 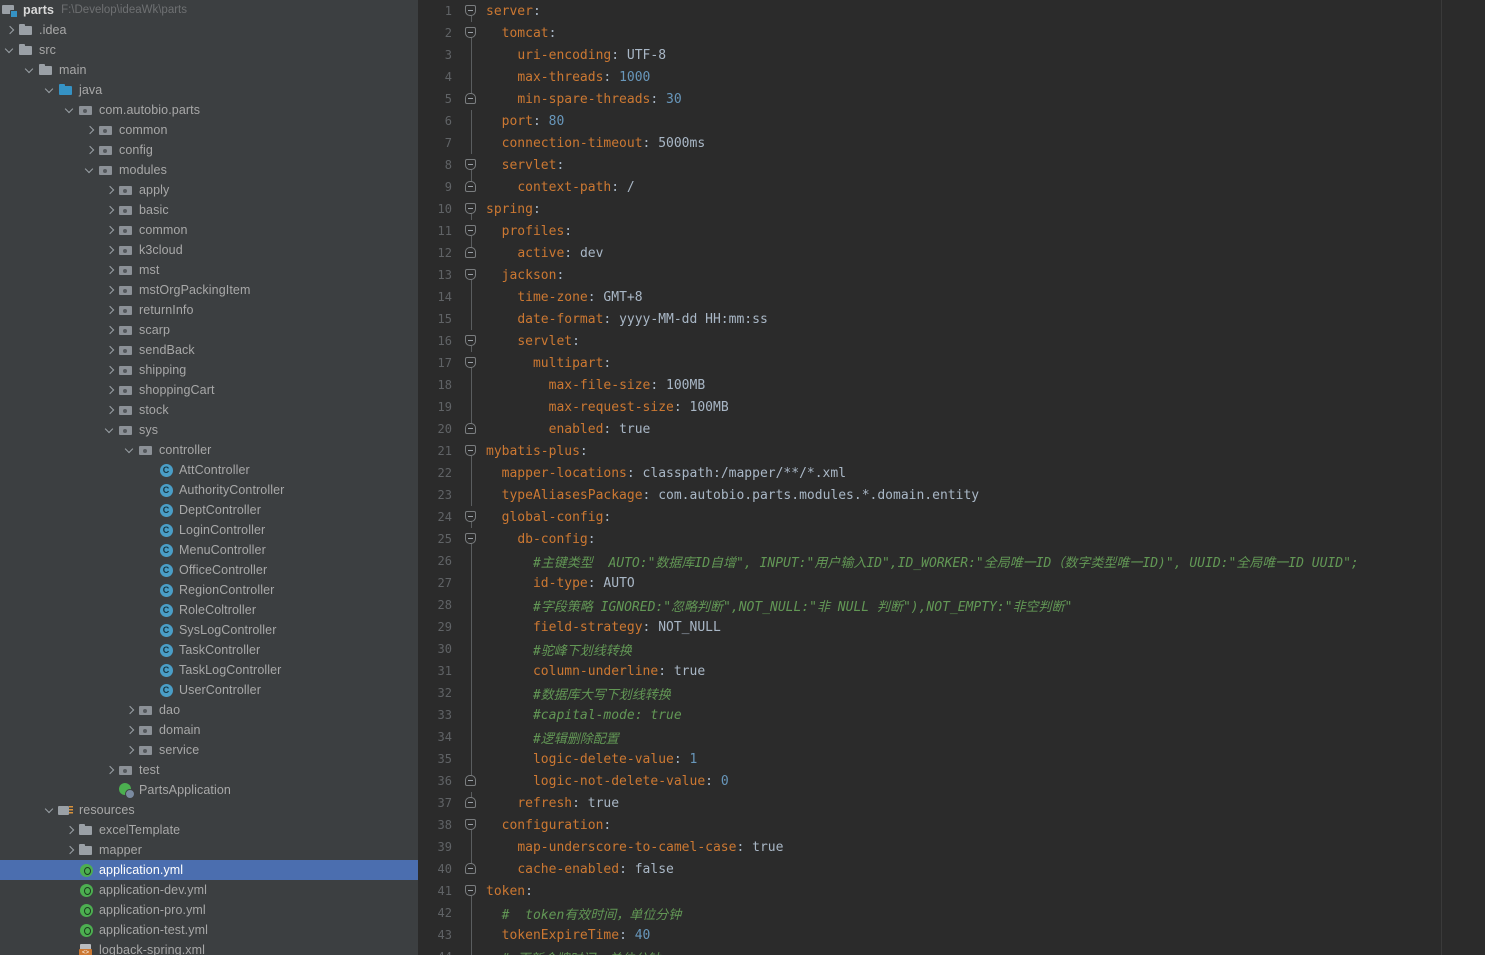 What do you see at coordinates (951, 407) in the screenshot?
I see `code-line: 19 max-request-size: 100MB` at bounding box center [951, 407].